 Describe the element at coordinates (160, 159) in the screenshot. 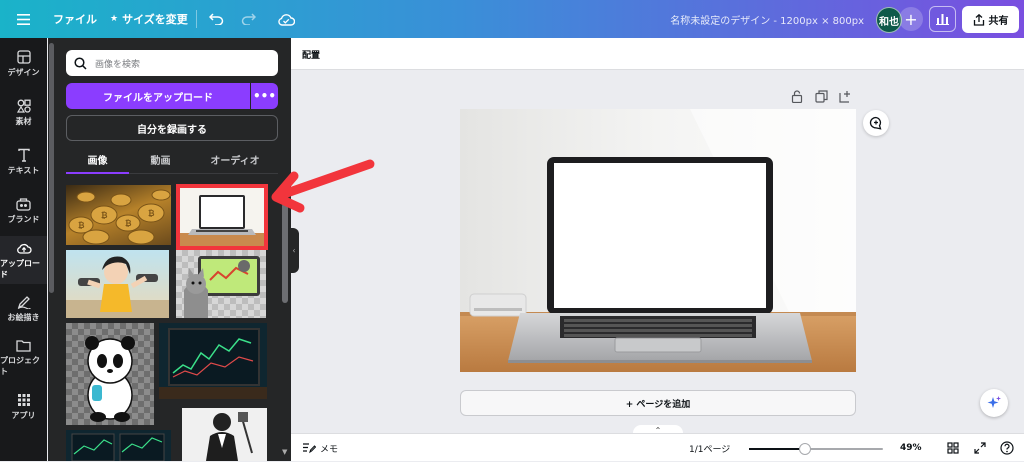

I see `tab-videos: 動画` at that location.